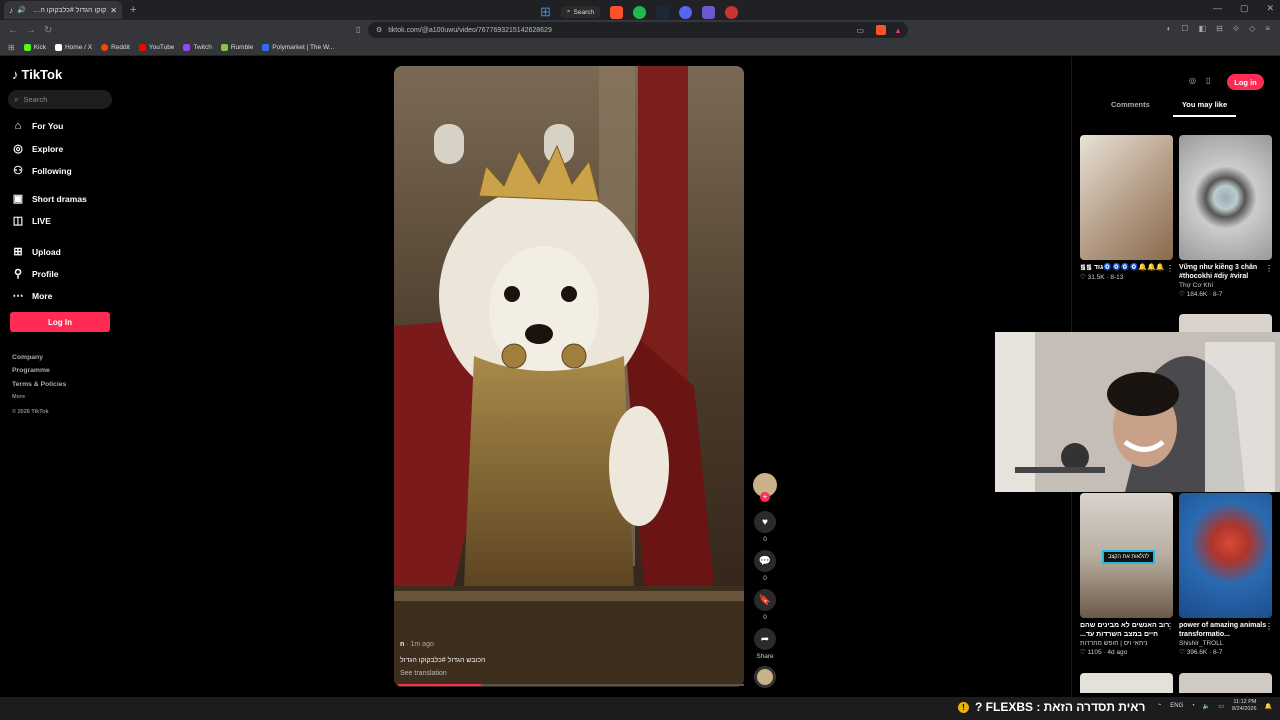  I want to click on extension-icon: ⊟, so click(1219, 29).